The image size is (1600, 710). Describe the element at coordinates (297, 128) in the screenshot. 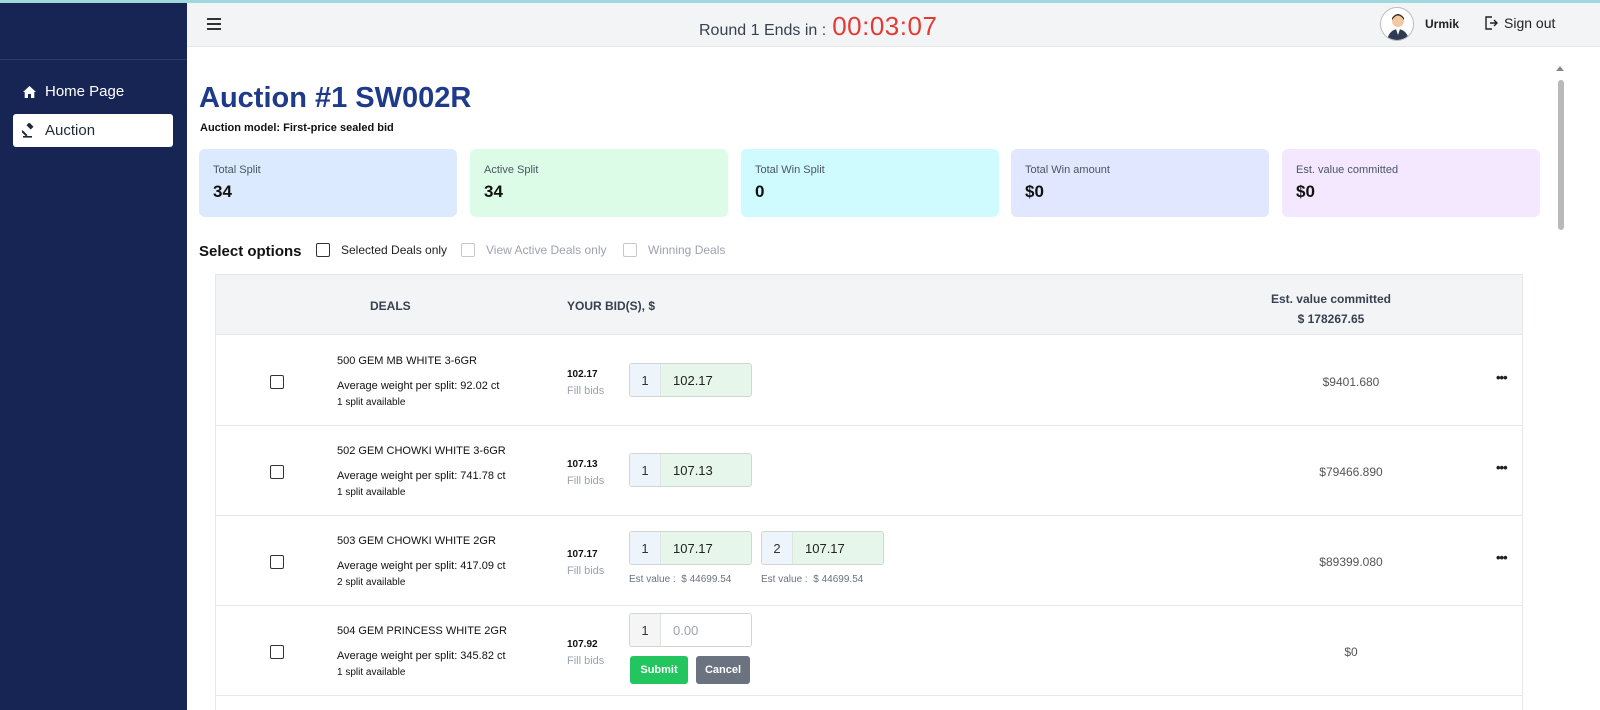

I see `auction-model: Auction model: First-price sealed bid` at that location.